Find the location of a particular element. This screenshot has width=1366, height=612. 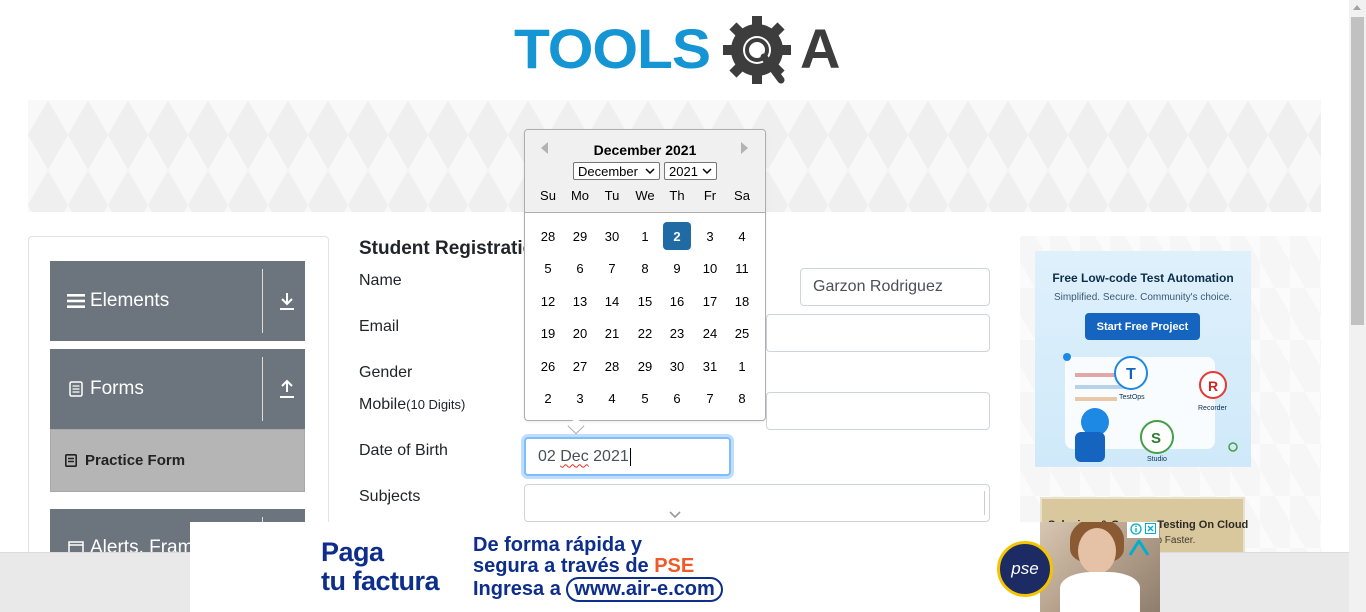

dob-month: Dec is located at coordinates (574, 456).